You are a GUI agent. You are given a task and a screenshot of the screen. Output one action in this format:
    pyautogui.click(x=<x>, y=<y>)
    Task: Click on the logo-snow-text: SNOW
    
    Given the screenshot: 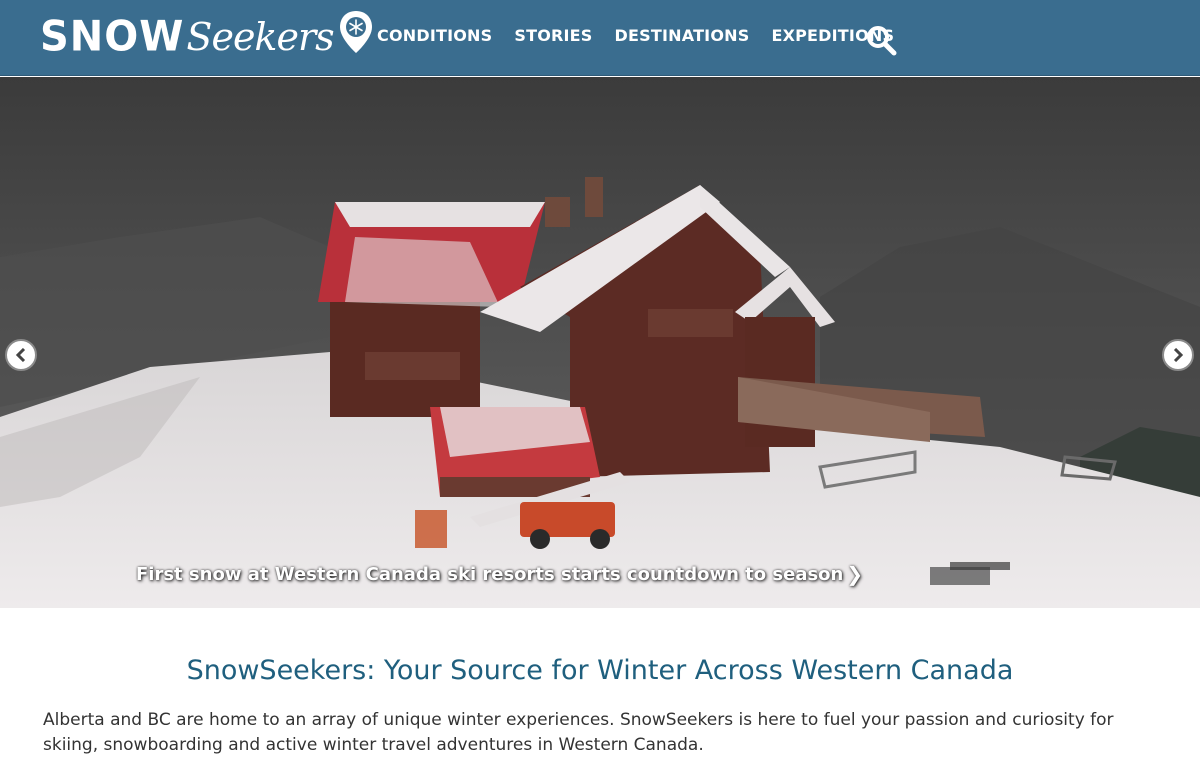 What is the action you would take?
    pyautogui.click(x=112, y=37)
    